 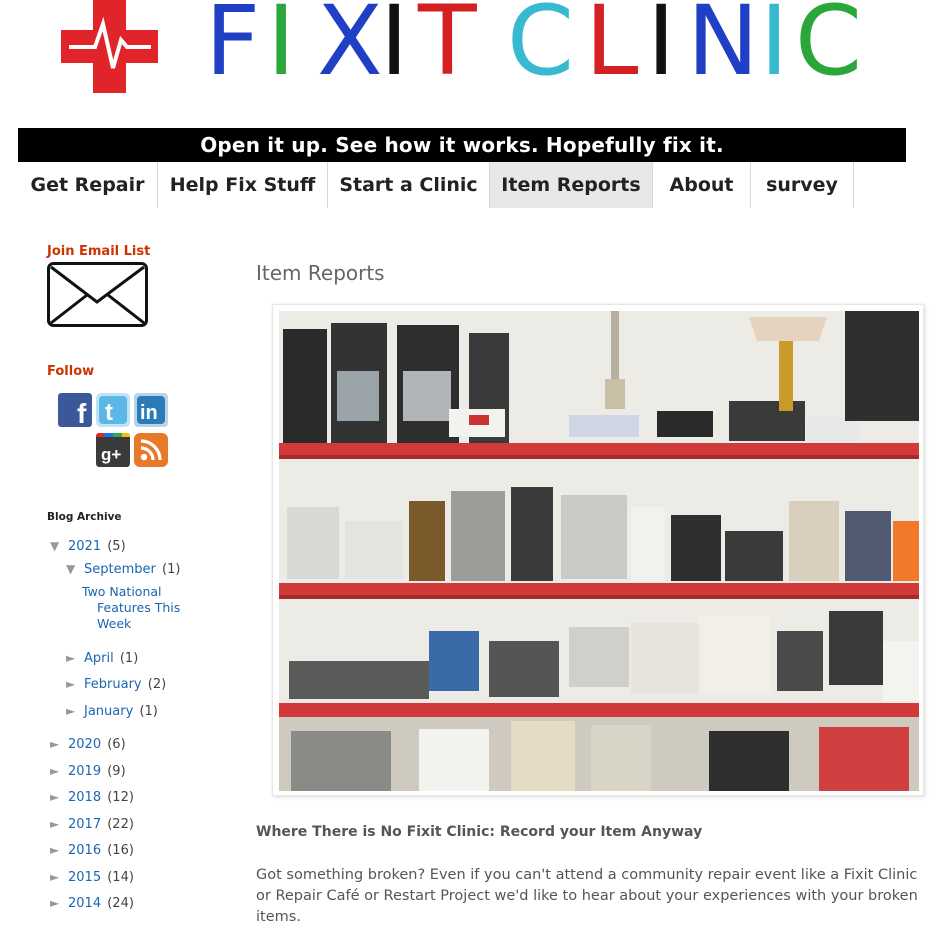 What do you see at coordinates (116, 771) in the screenshot?
I see `archive-count: (9)` at bounding box center [116, 771].